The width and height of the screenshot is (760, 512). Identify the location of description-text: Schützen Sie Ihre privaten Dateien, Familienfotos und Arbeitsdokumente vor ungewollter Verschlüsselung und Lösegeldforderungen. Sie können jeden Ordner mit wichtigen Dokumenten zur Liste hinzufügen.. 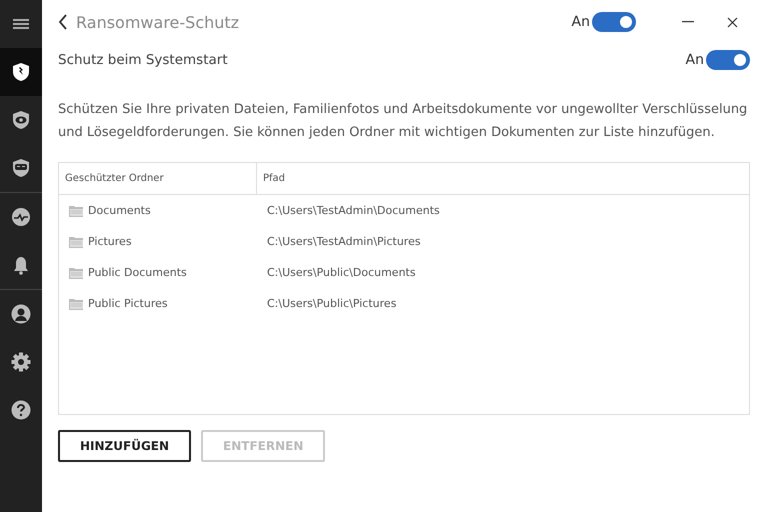
(403, 121).